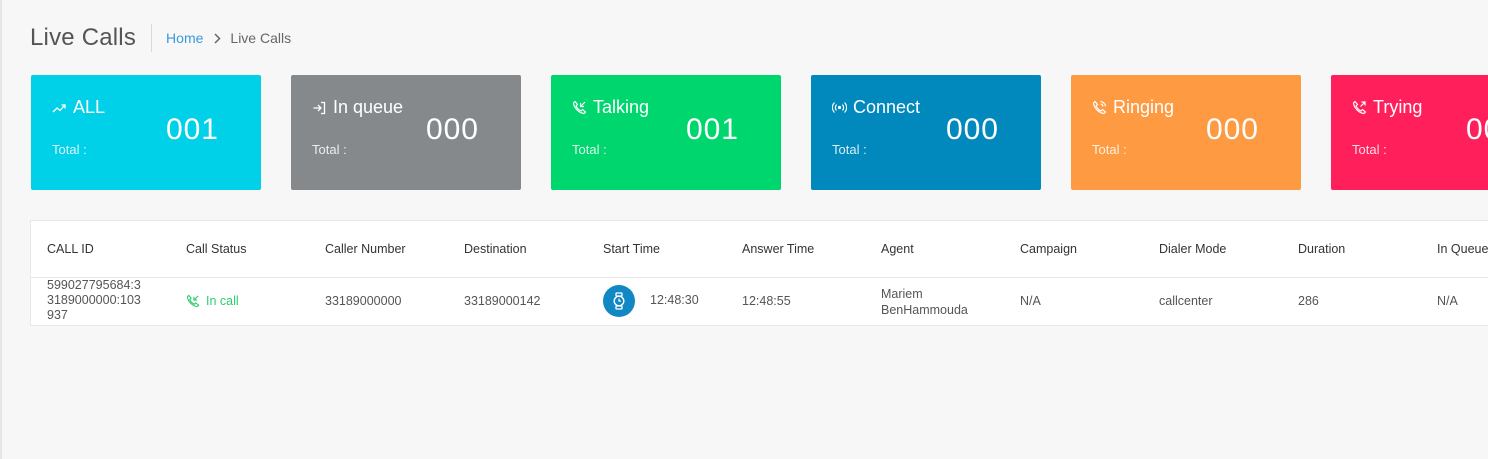  I want to click on card-label: Talking, so click(621, 107).